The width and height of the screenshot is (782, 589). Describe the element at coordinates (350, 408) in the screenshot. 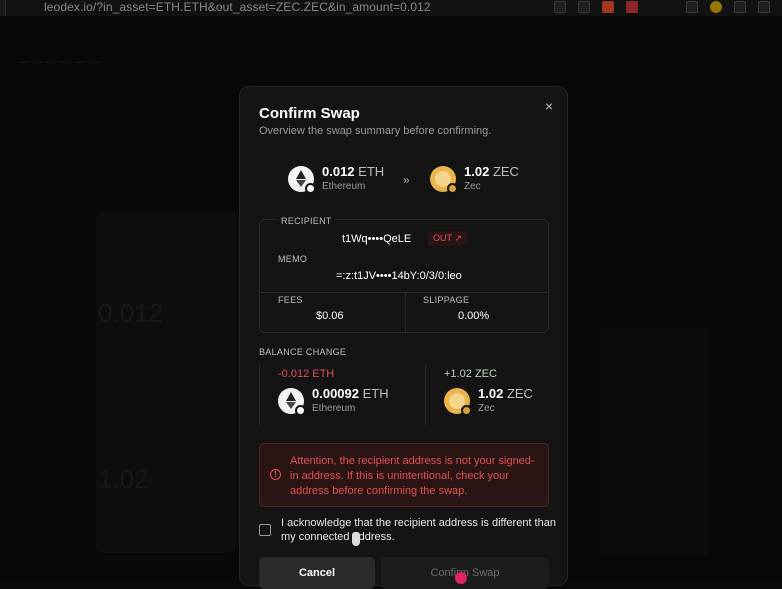

I see `eth-balance-network: Ethereum` at that location.